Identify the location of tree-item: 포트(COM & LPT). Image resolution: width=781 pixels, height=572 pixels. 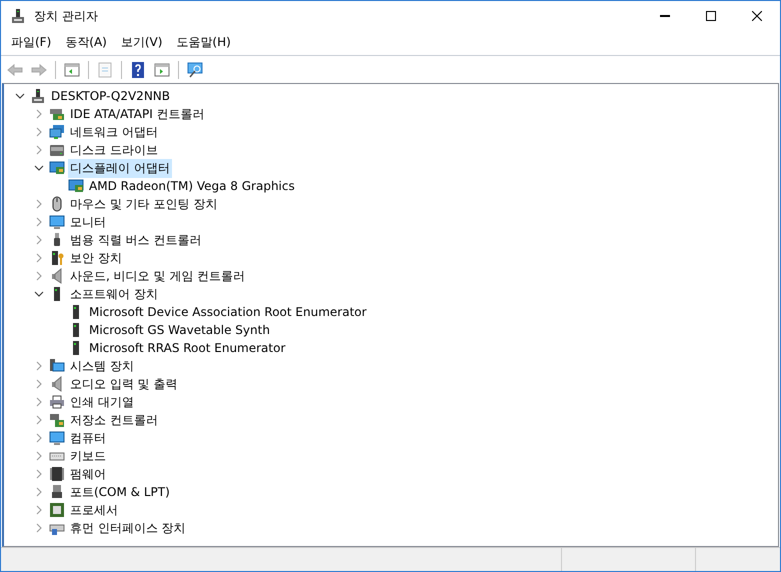
(120, 492).